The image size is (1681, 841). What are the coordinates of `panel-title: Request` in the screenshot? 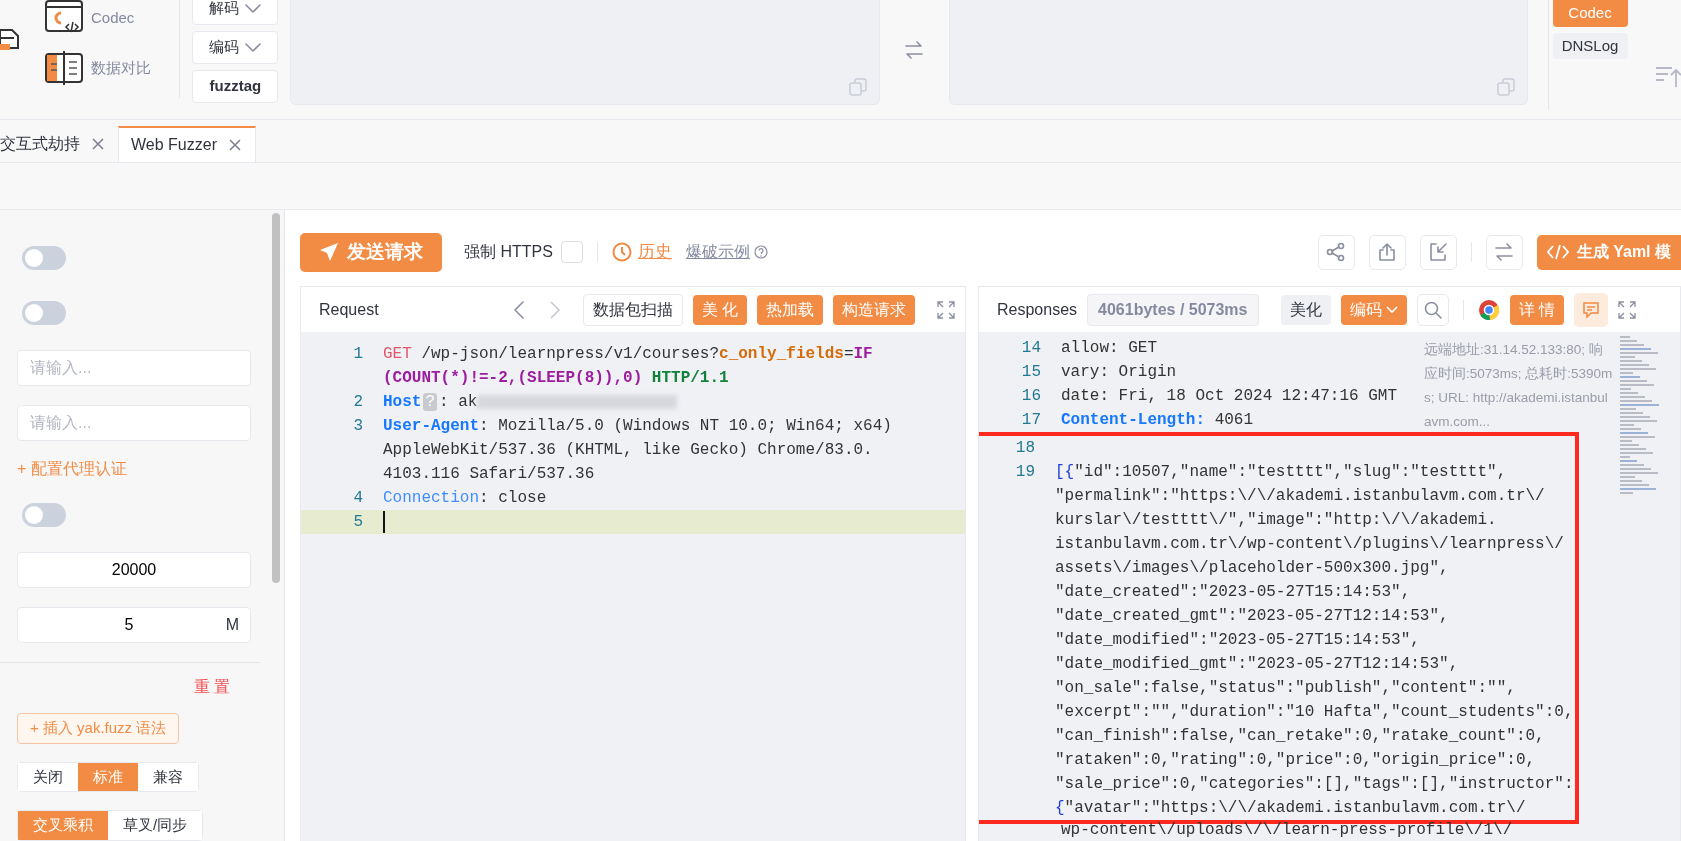 It's located at (349, 309).